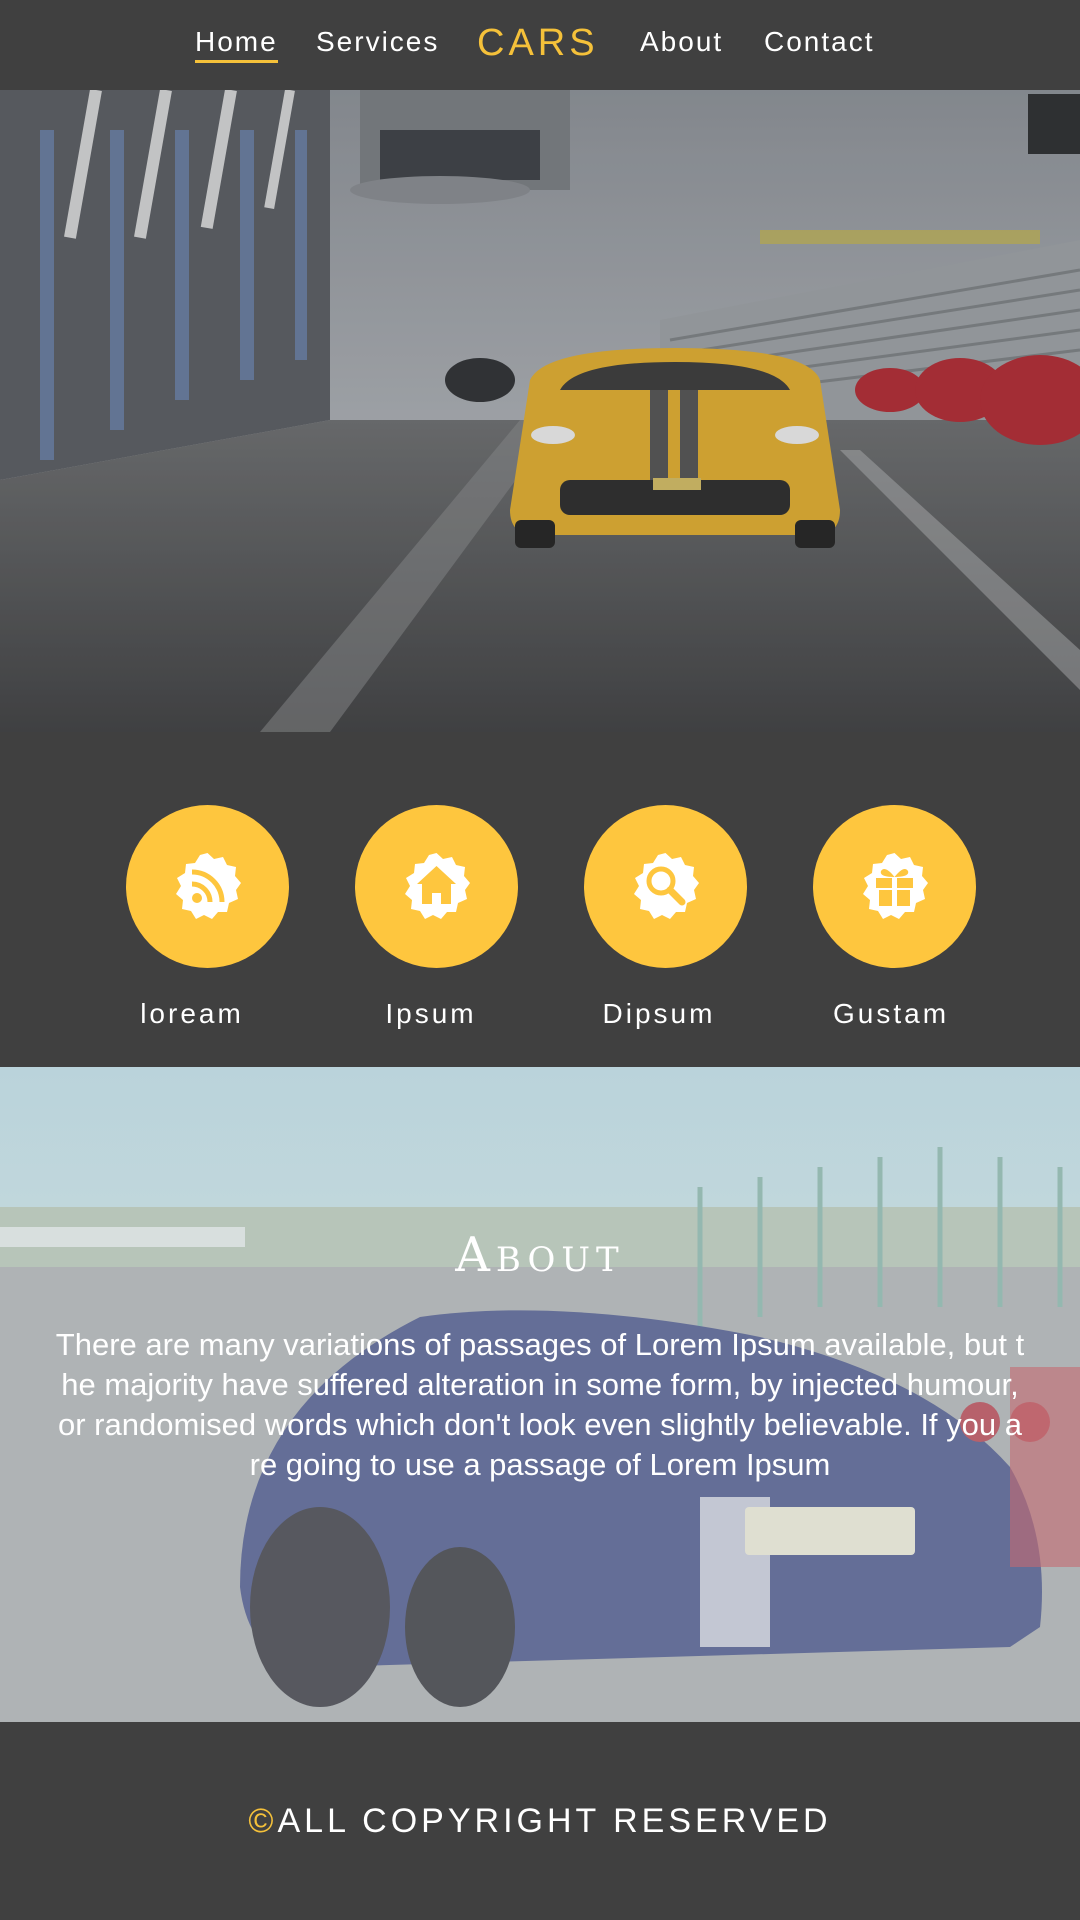 The height and width of the screenshot is (1920, 1080). I want to click on copyright-symbol: ©, so click(263, 1821).